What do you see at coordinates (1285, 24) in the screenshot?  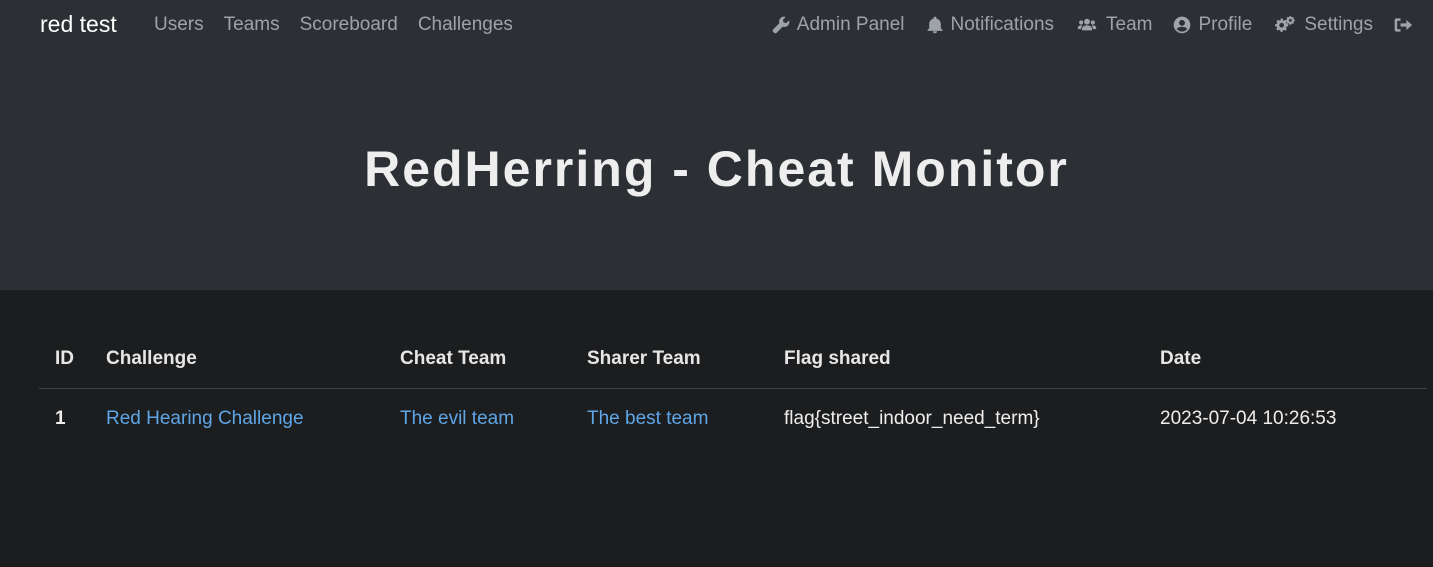 I see `cogs-icon` at bounding box center [1285, 24].